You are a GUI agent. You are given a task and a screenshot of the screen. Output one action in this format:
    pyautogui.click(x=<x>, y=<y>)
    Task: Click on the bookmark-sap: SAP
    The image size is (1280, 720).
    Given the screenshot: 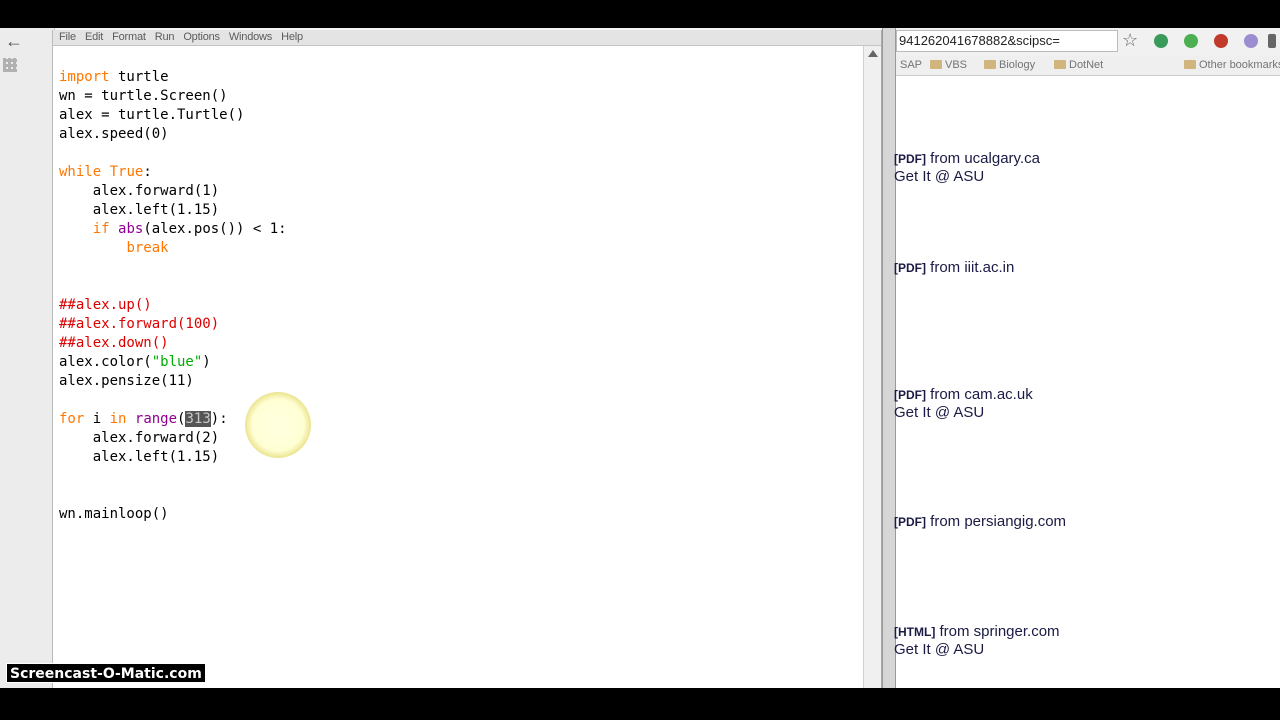 What is the action you would take?
    pyautogui.click(x=911, y=65)
    